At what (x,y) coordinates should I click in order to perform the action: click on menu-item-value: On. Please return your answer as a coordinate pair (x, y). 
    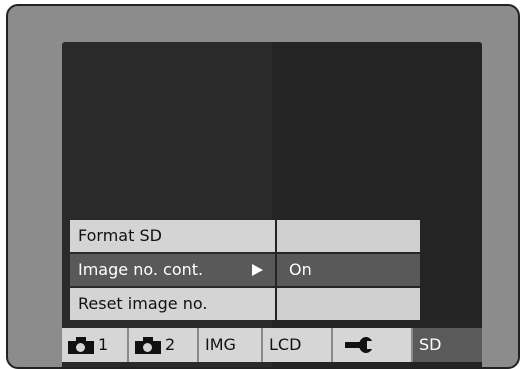
    Looking at the image, I should click on (348, 270).